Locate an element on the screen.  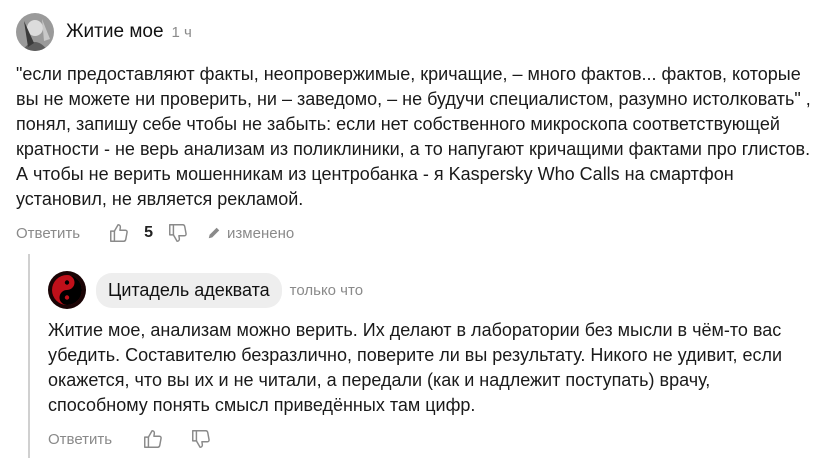
reply-timestamp: только что is located at coordinates (326, 290).